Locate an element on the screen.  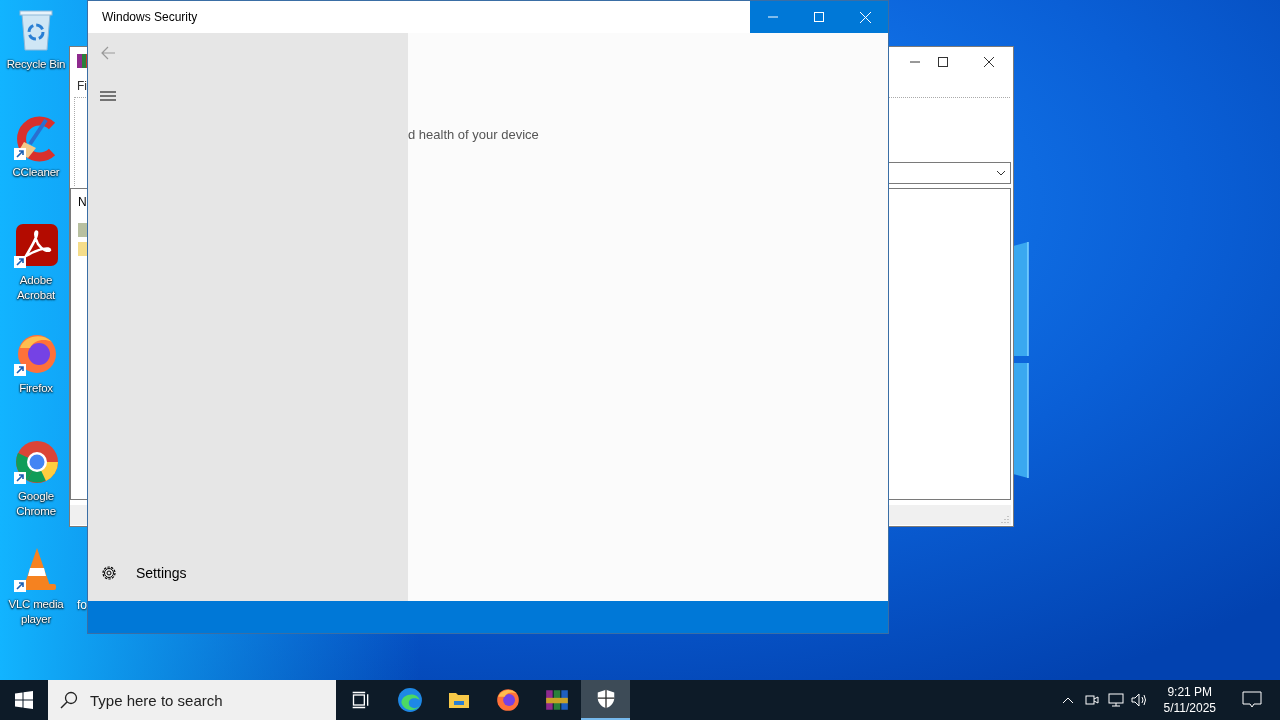
icon-label: CCleaner is located at coordinates (36, 172).